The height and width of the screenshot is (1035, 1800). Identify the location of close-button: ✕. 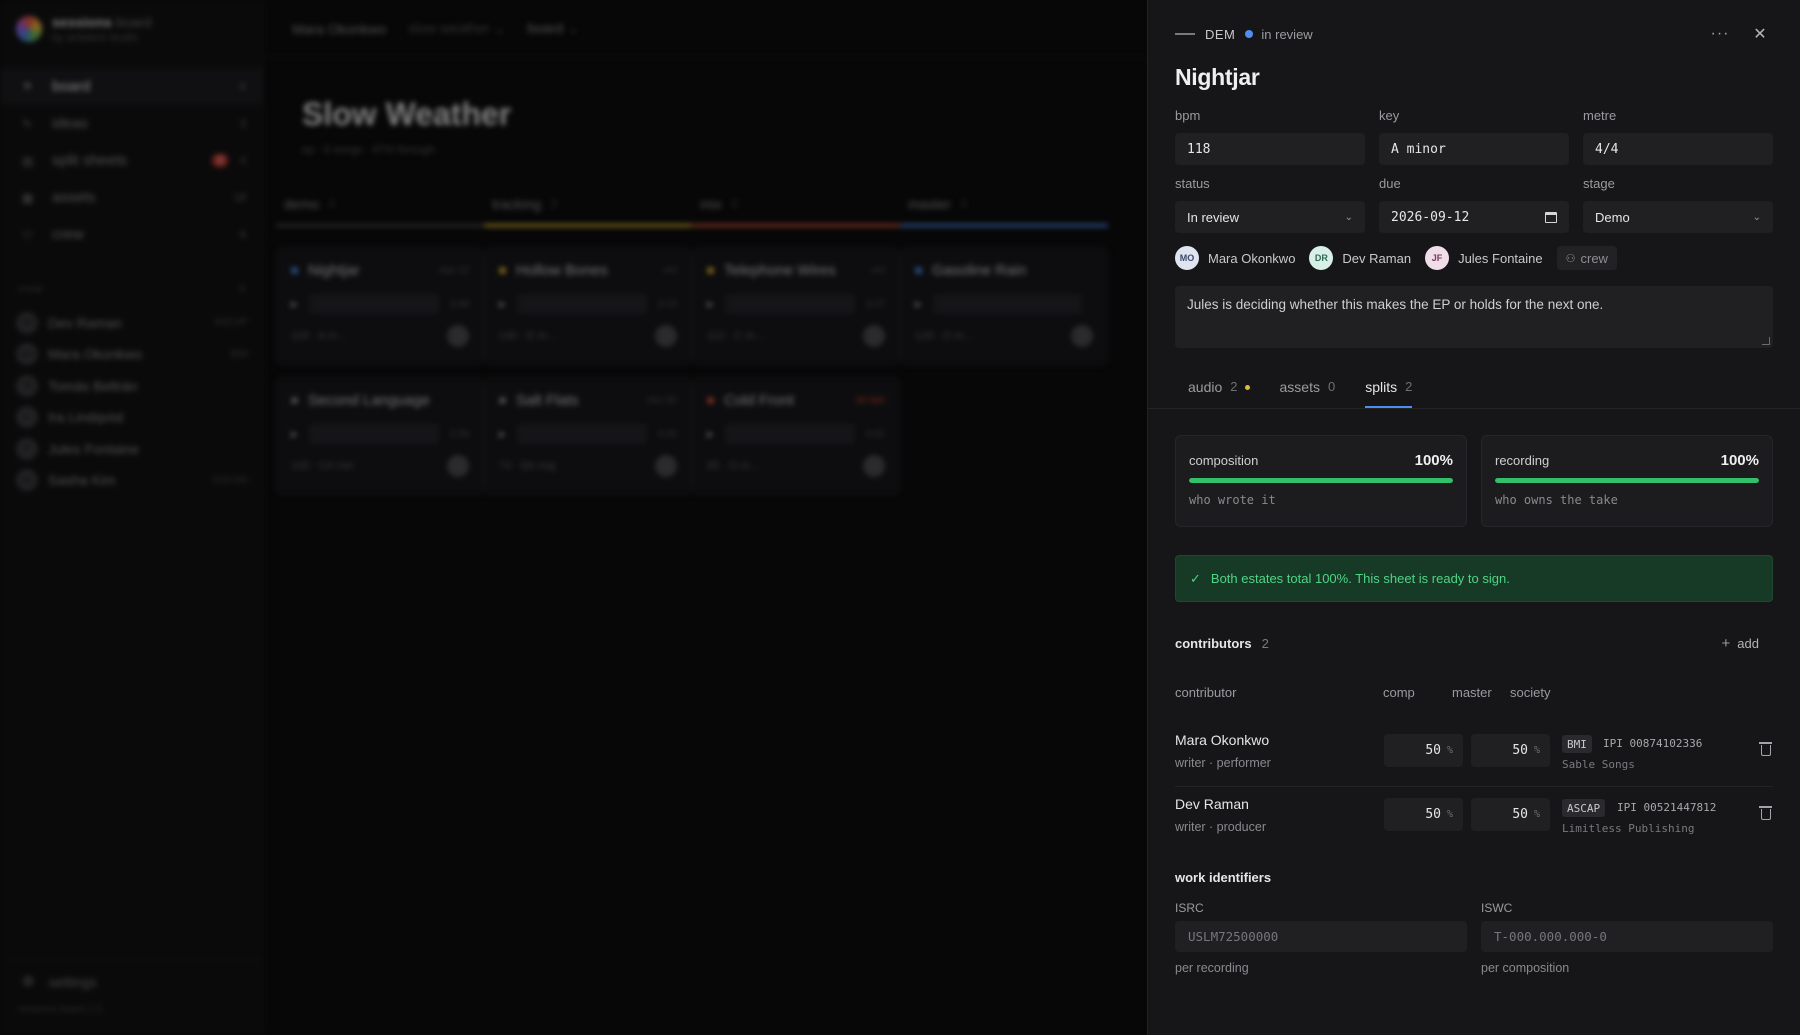
(1760, 34).